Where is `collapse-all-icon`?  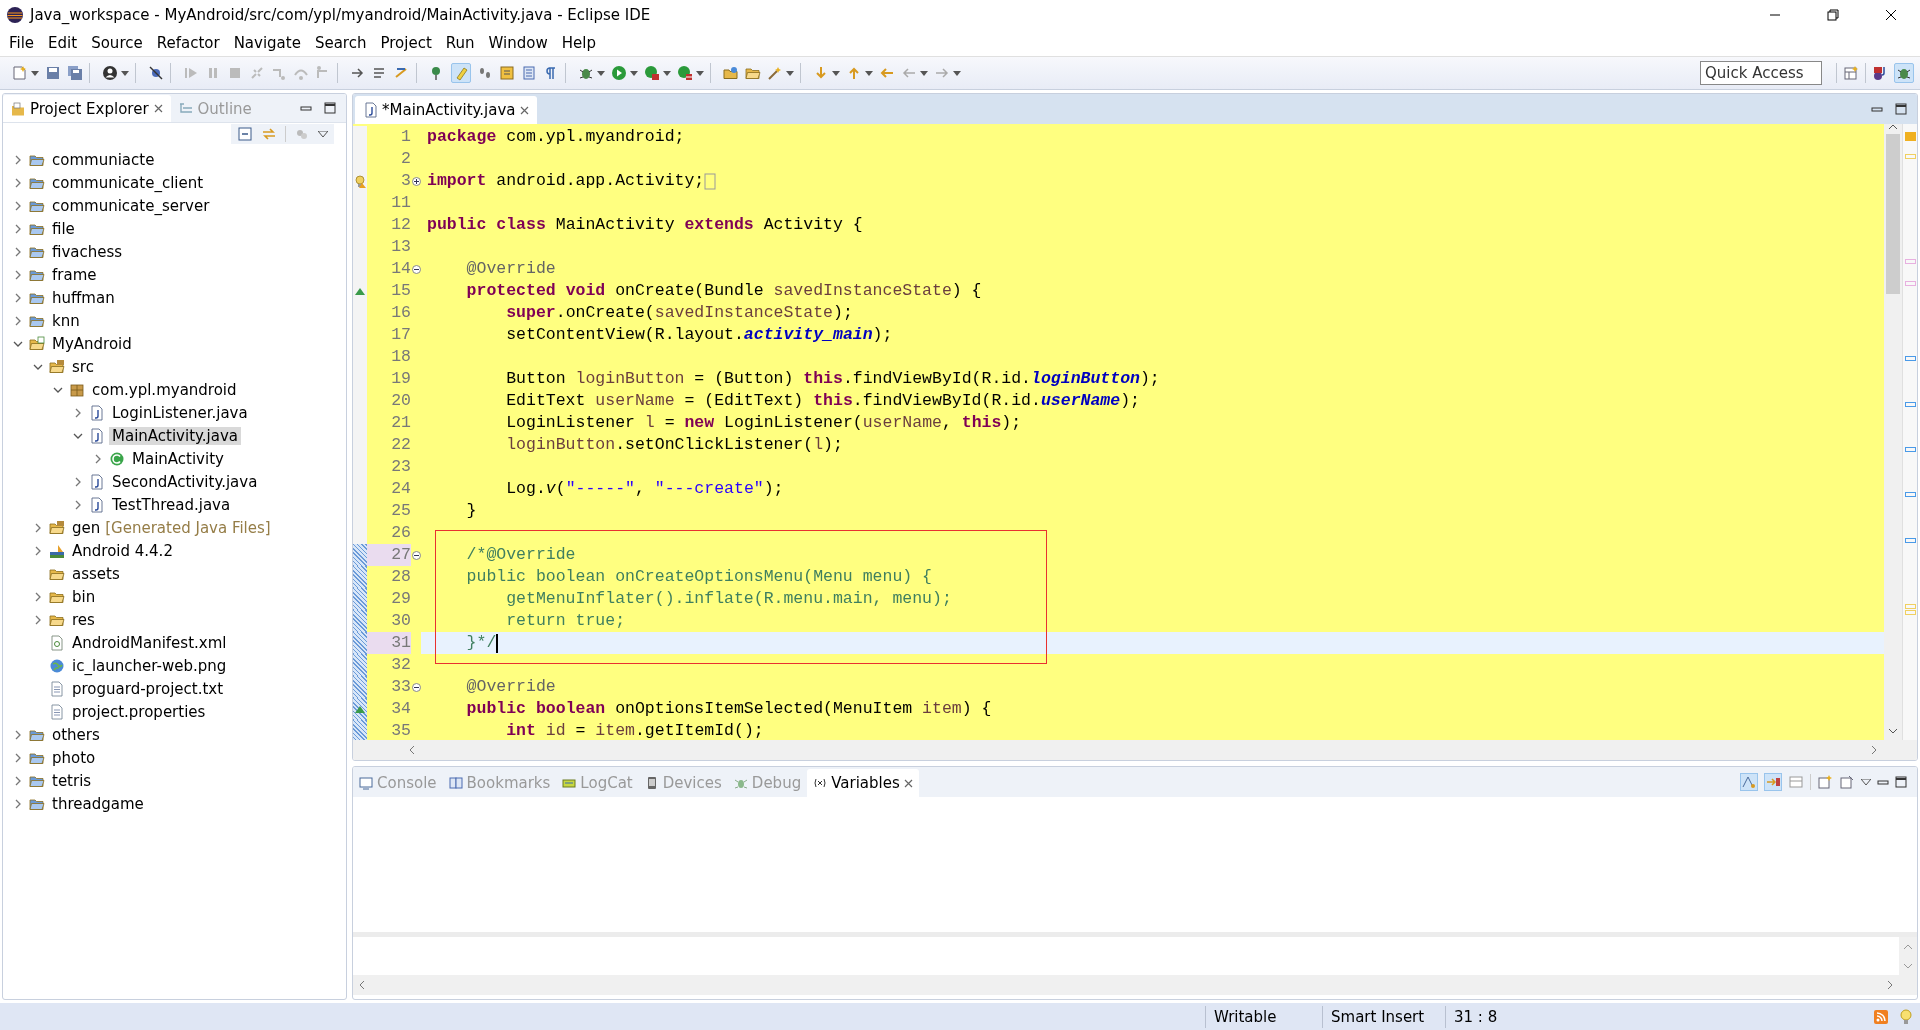 collapse-all-icon is located at coordinates (245, 134).